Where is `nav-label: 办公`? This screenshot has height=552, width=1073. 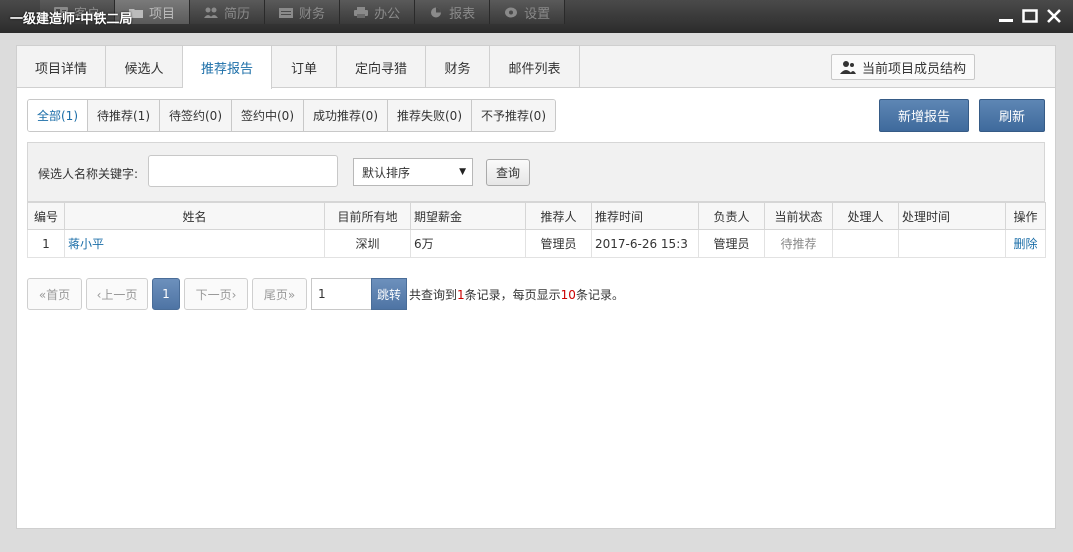 nav-label: 办公 is located at coordinates (387, 14).